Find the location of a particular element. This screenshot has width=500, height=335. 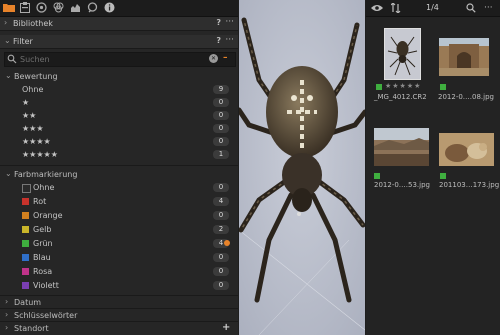

color-balance-icon is located at coordinates (58, 7).